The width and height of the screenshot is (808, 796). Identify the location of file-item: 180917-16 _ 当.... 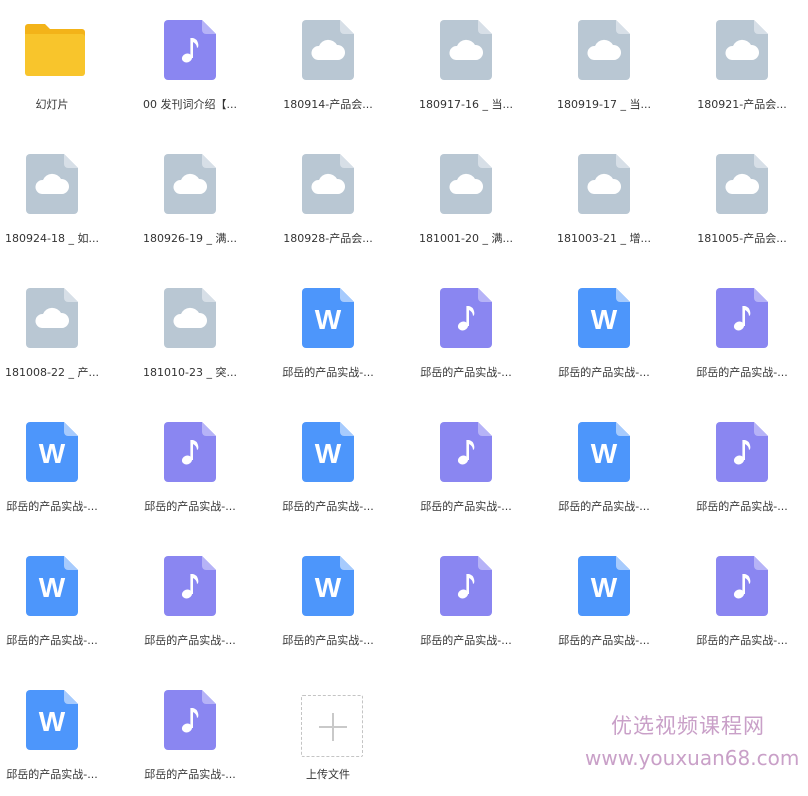
(466, 60).